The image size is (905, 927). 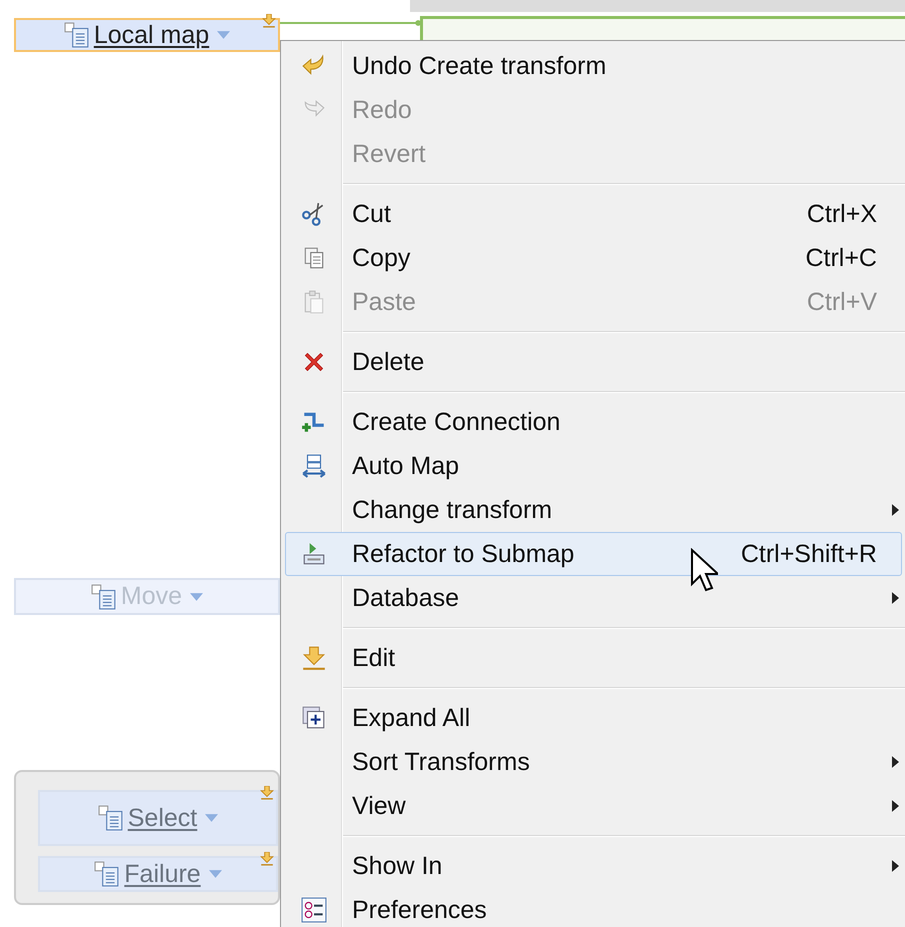 What do you see at coordinates (593, 718) in the screenshot?
I see `menu-item: Expand All` at bounding box center [593, 718].